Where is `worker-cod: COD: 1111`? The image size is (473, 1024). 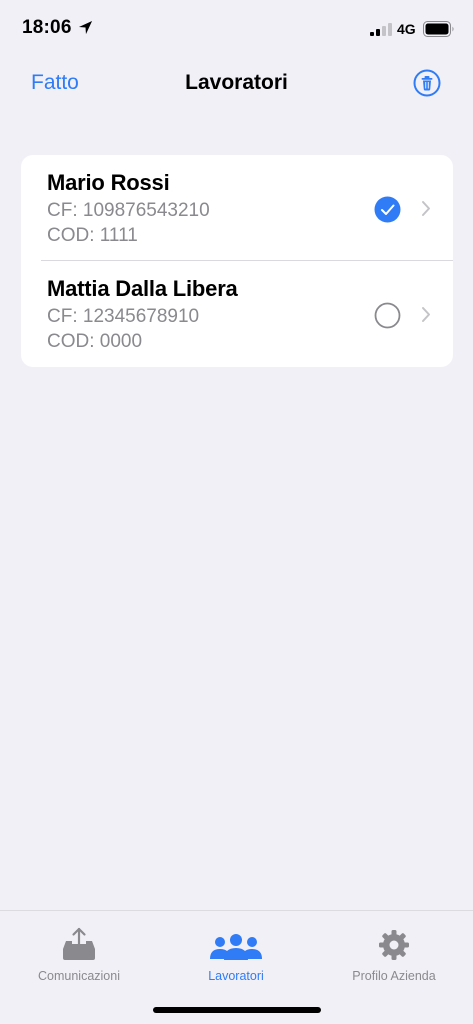 worker-cod: COD: 1111 is located at coordinates (92, 235).